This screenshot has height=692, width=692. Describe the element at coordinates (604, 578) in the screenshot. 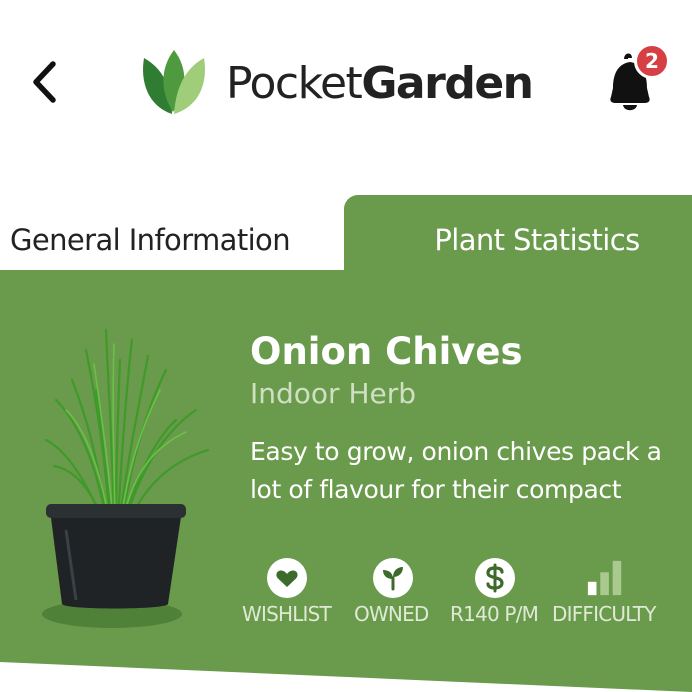

I see `difficulty-bars-icon` at that location.